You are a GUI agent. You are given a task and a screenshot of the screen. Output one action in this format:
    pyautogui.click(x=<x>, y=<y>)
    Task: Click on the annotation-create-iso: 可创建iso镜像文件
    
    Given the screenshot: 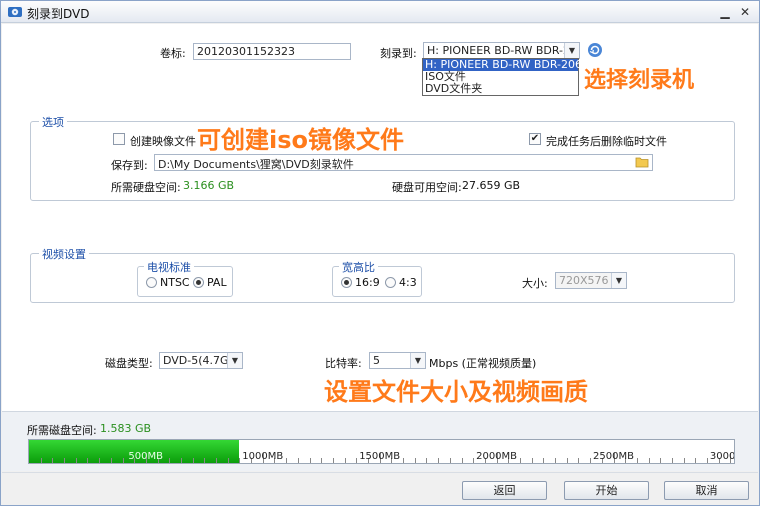 What is the action you would take?
    pyautogui.click(x=300, y=140)
    